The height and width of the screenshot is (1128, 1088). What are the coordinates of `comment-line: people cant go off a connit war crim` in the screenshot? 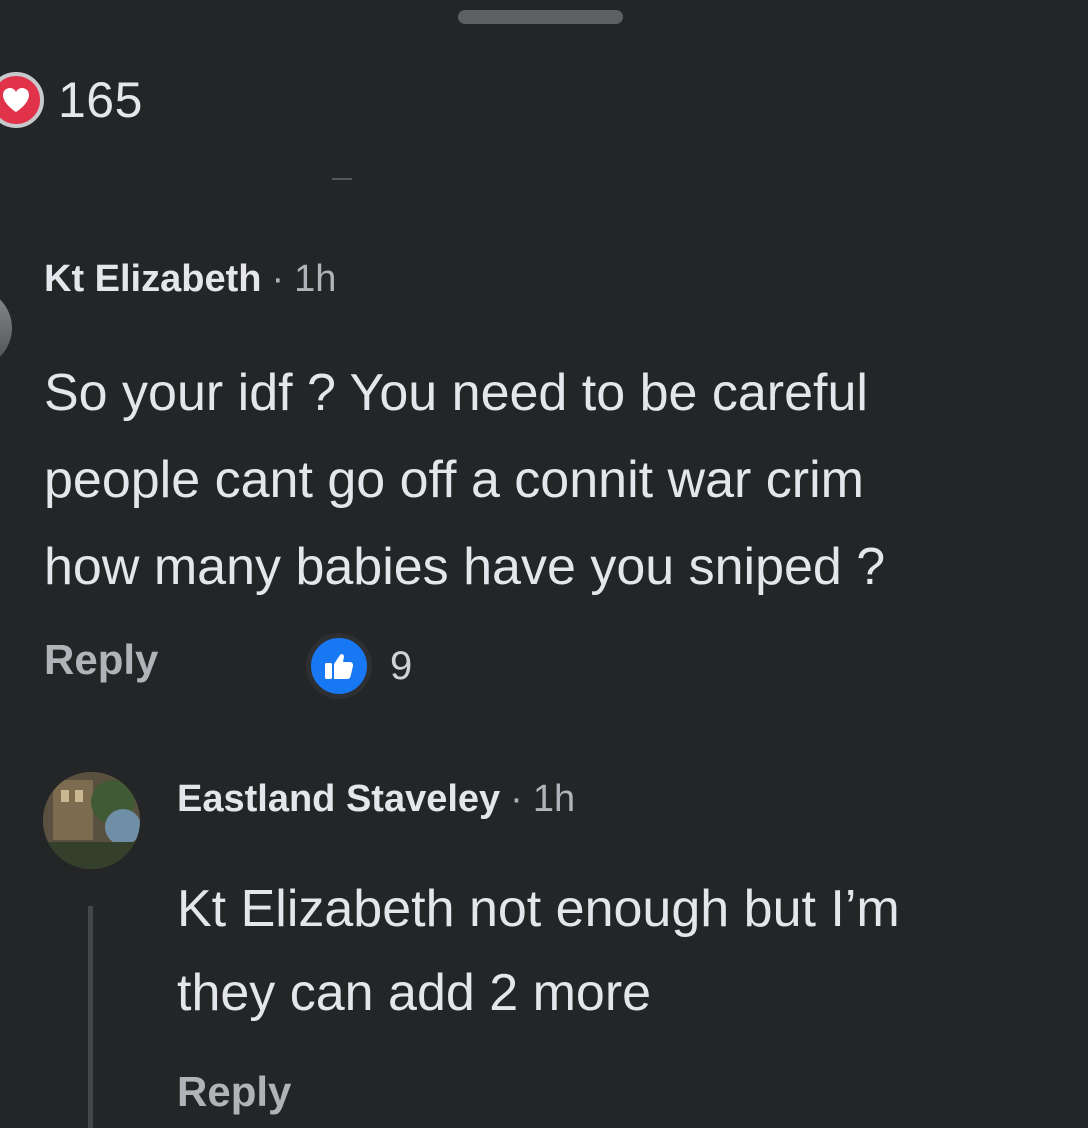 It's located at (454, 480).